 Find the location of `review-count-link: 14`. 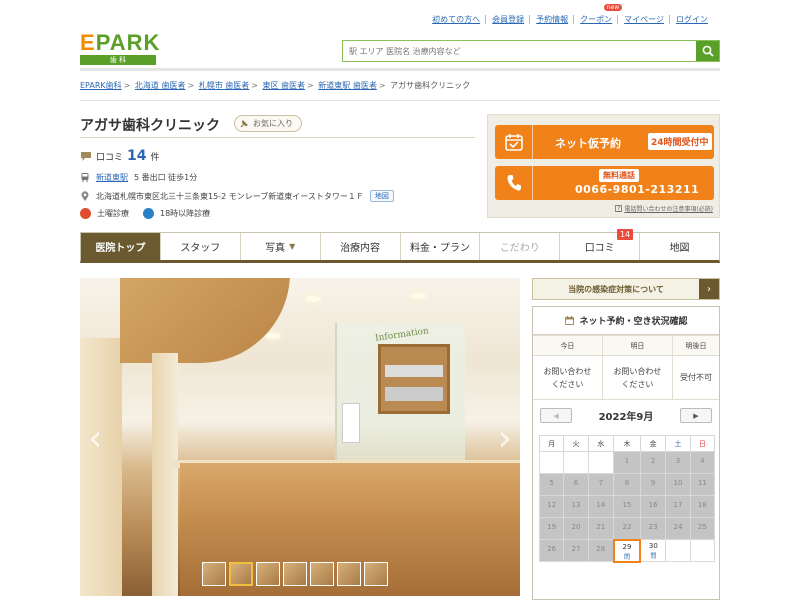

review-count-link: 14 is located at coordinates (136, 156).